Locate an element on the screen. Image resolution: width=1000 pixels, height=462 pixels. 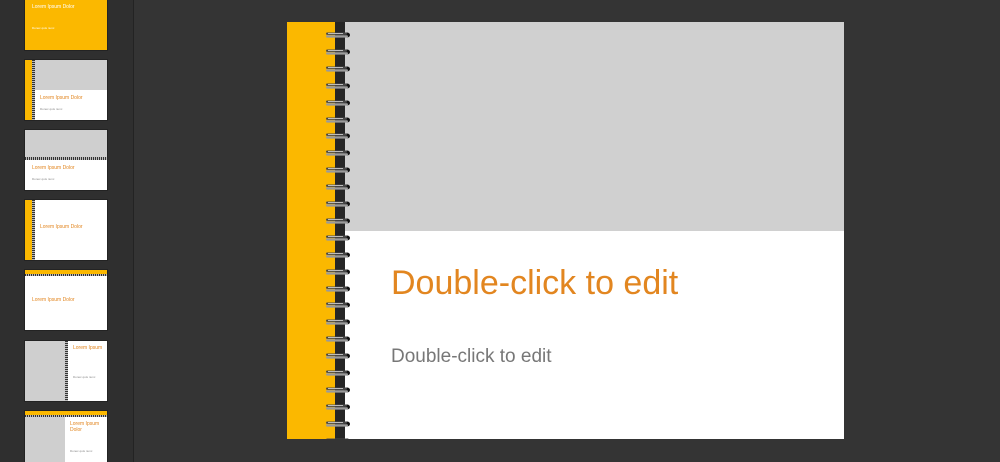
thumbnail-title: Lorem Ipsum is located at coordinates (88, 348).